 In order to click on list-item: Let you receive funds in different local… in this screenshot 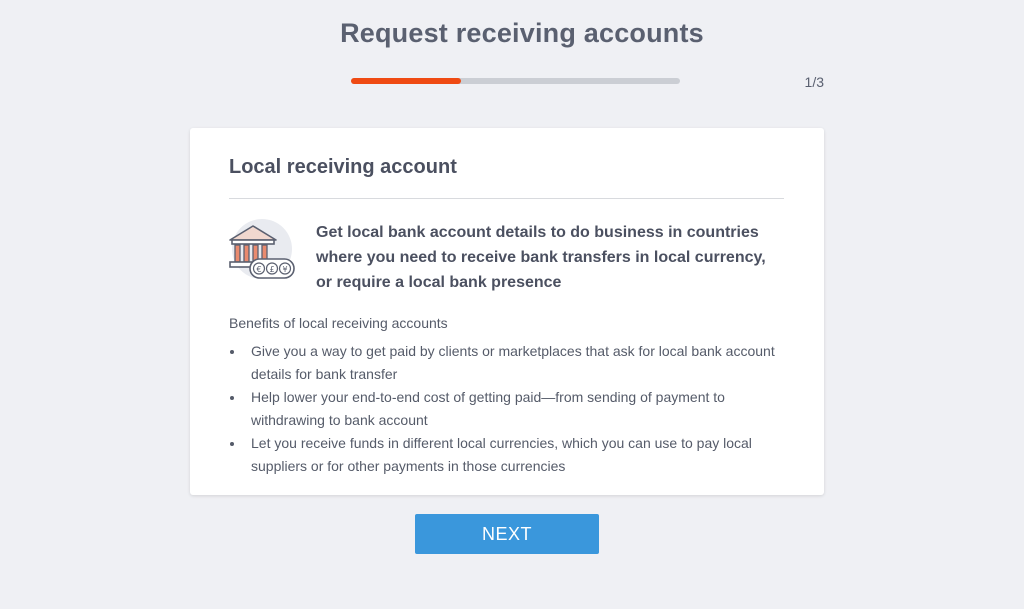, I will do `click(509, 455)`.